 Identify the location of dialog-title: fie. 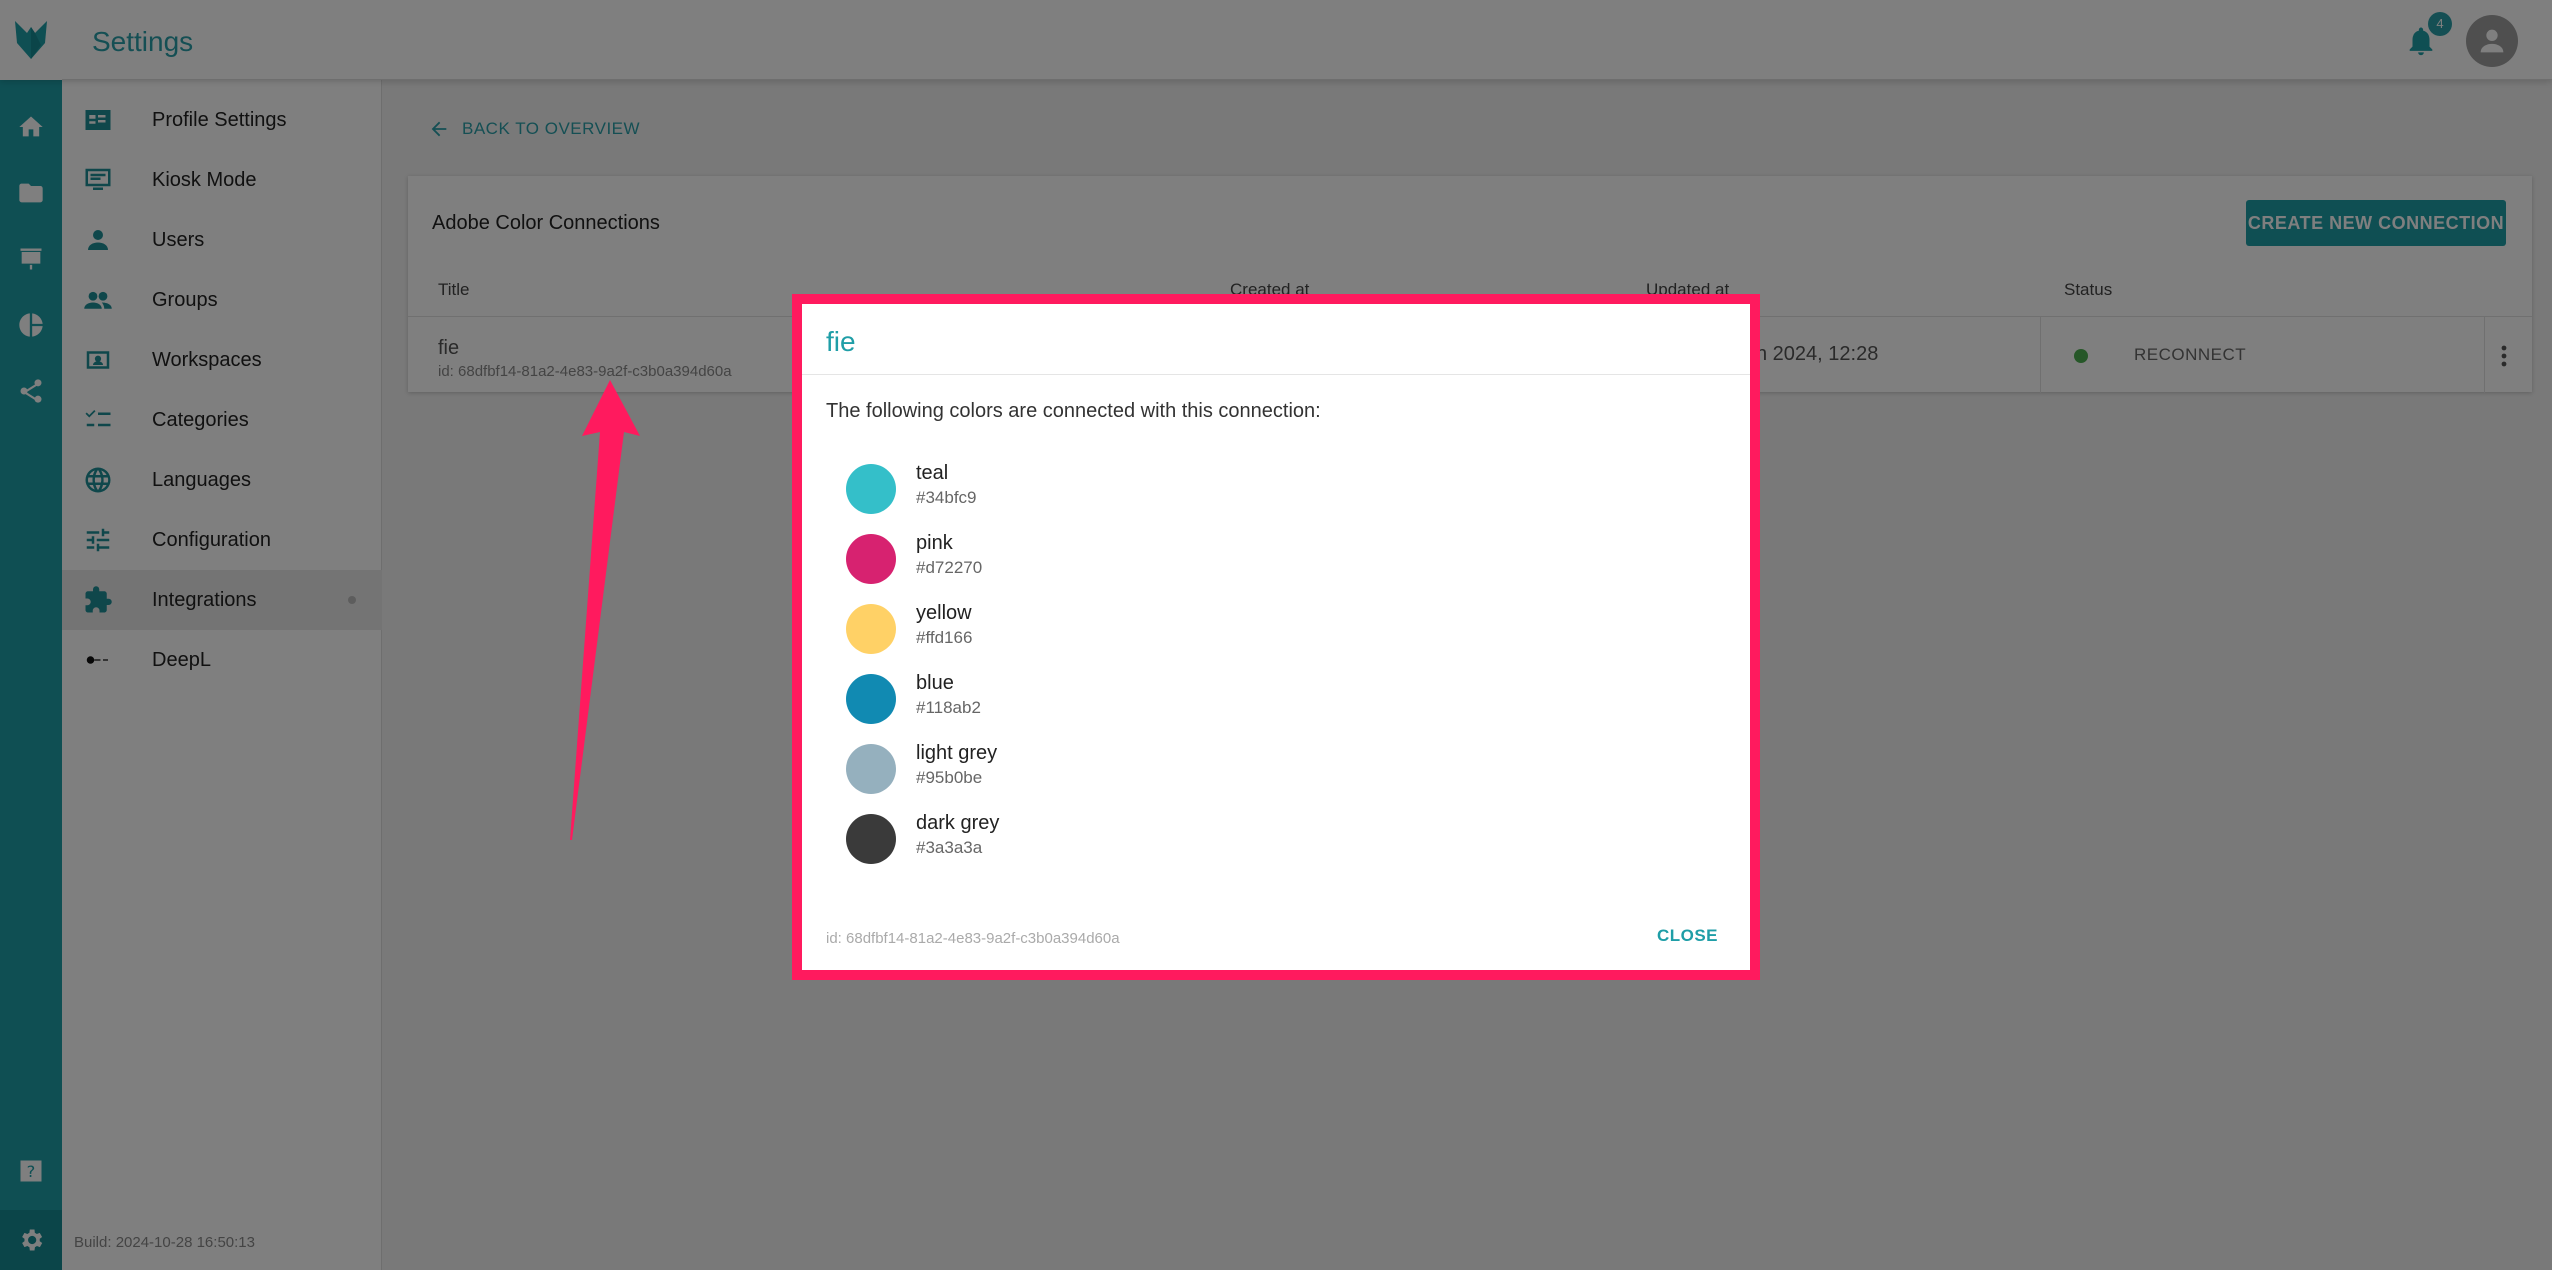
(841, 341).